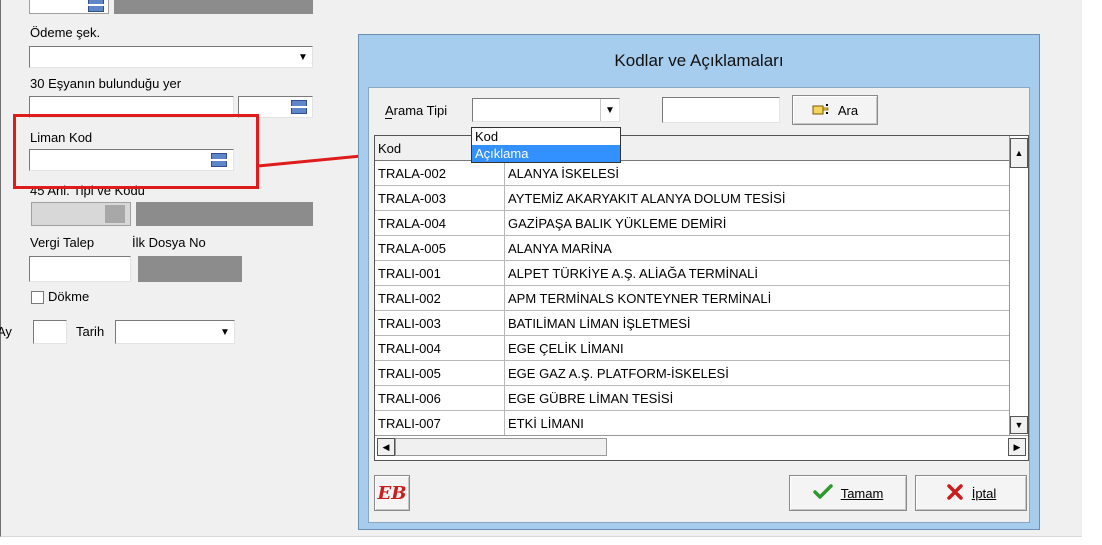  I want to click on tamam-button: Tamam, so click(848, 493).